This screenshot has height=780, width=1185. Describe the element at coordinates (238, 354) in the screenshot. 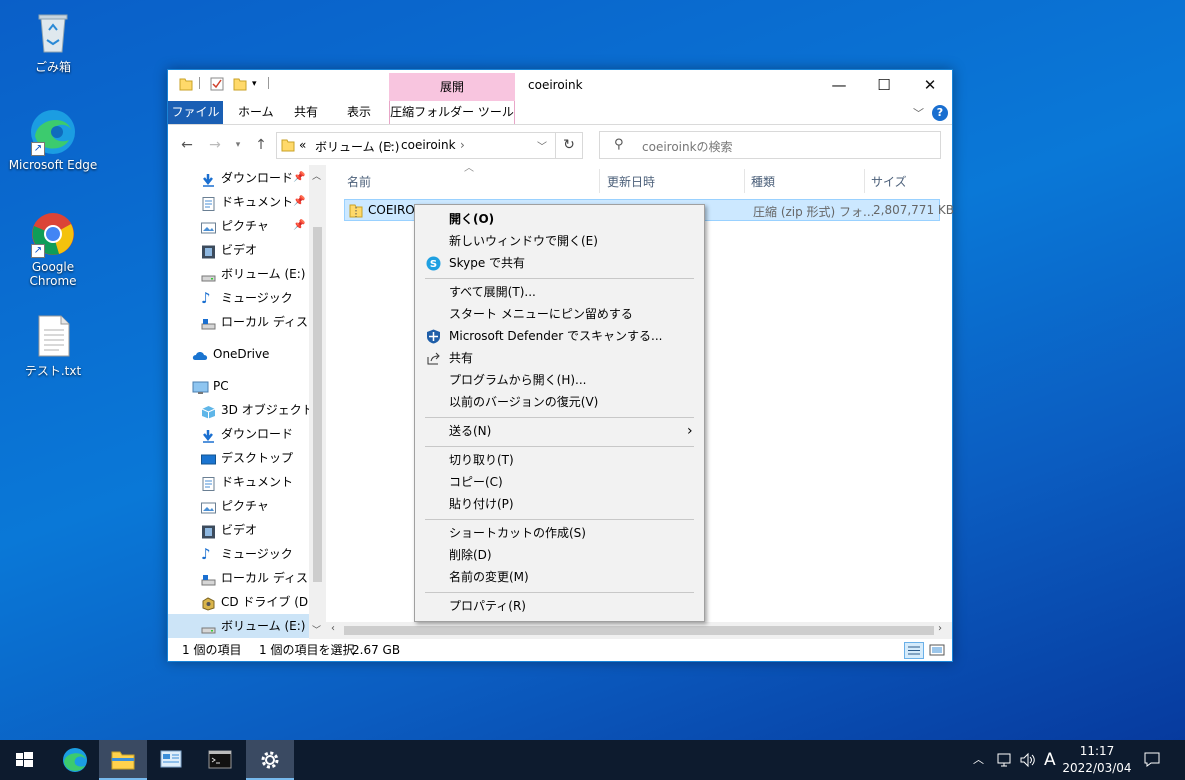

I see `nav-item-onedrive: OneDrive` at that location.